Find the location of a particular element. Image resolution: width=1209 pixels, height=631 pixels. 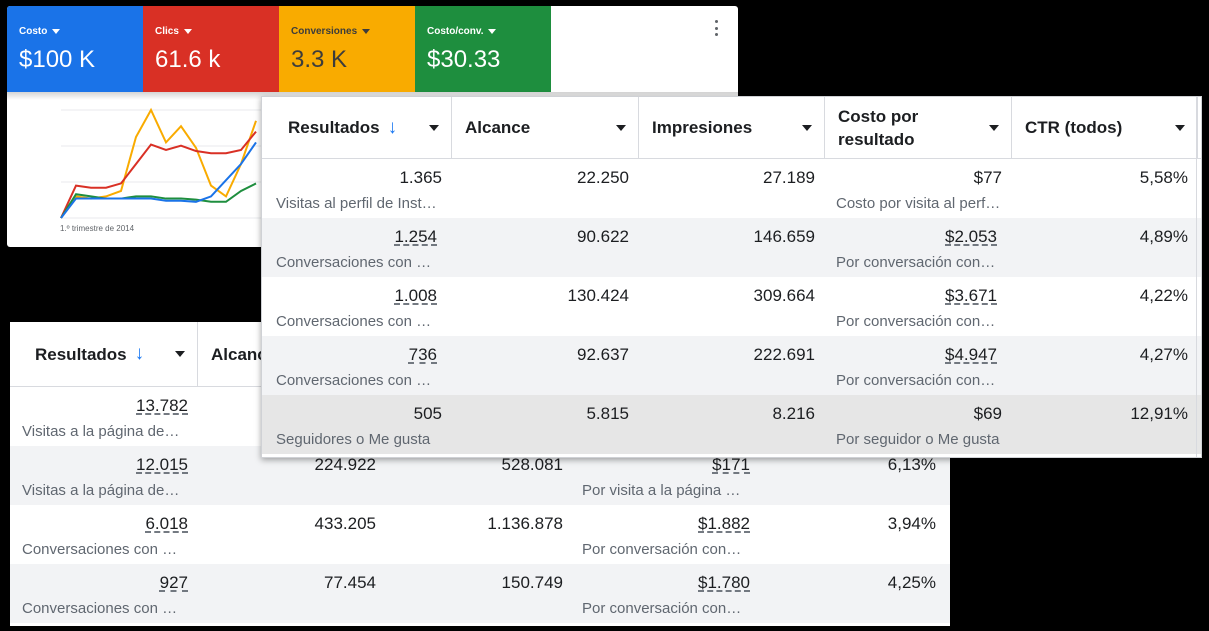

cost-type: Por visita a la página de destino is located at coordinates (662, 490).